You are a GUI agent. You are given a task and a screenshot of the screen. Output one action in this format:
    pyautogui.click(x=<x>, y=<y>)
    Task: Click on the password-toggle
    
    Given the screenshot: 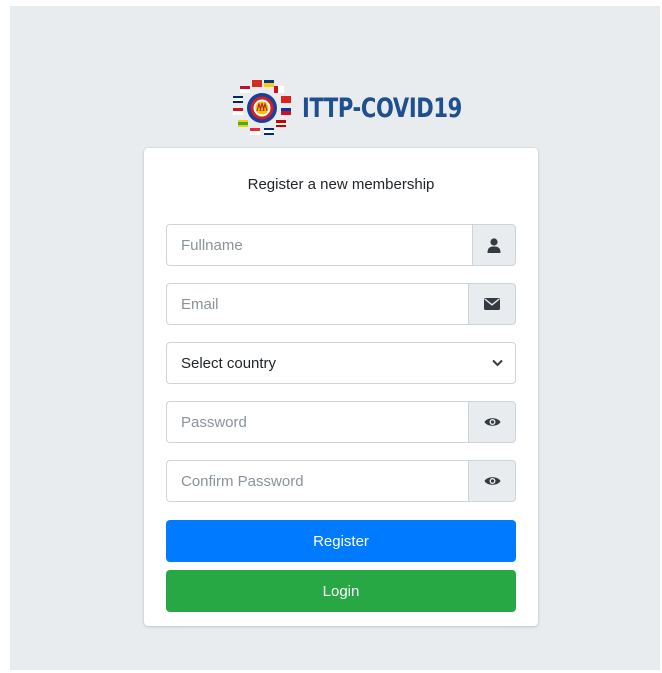 What is the action you would take?
    pyautogui.click(x=492, y=422)
    